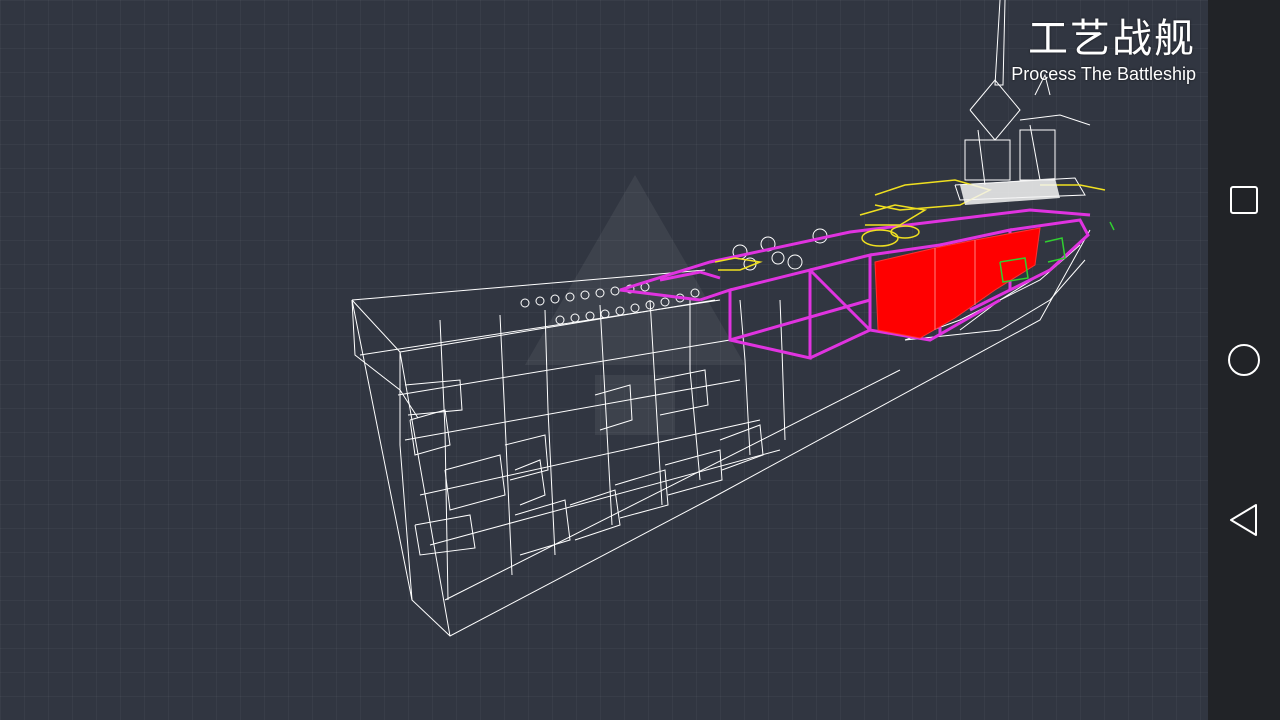  I want to click on recent-apps-square-icon, so click(1244, 200).